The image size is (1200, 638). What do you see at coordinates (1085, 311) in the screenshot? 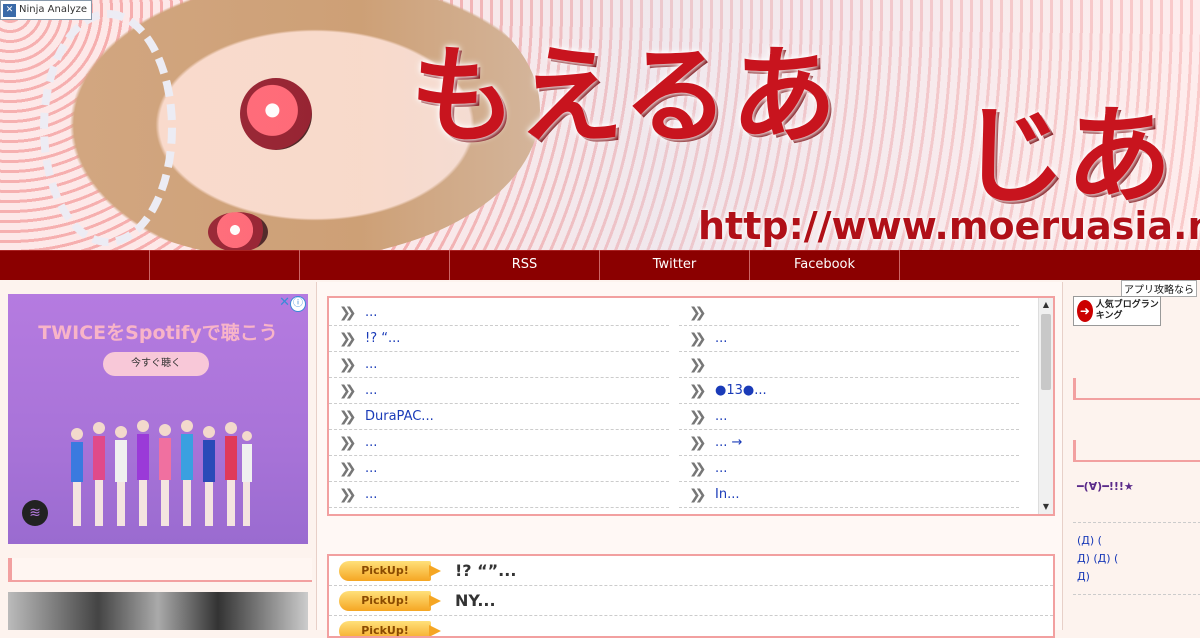
I see `ranking-icon: ➜` at bounding box center [1085, 311].